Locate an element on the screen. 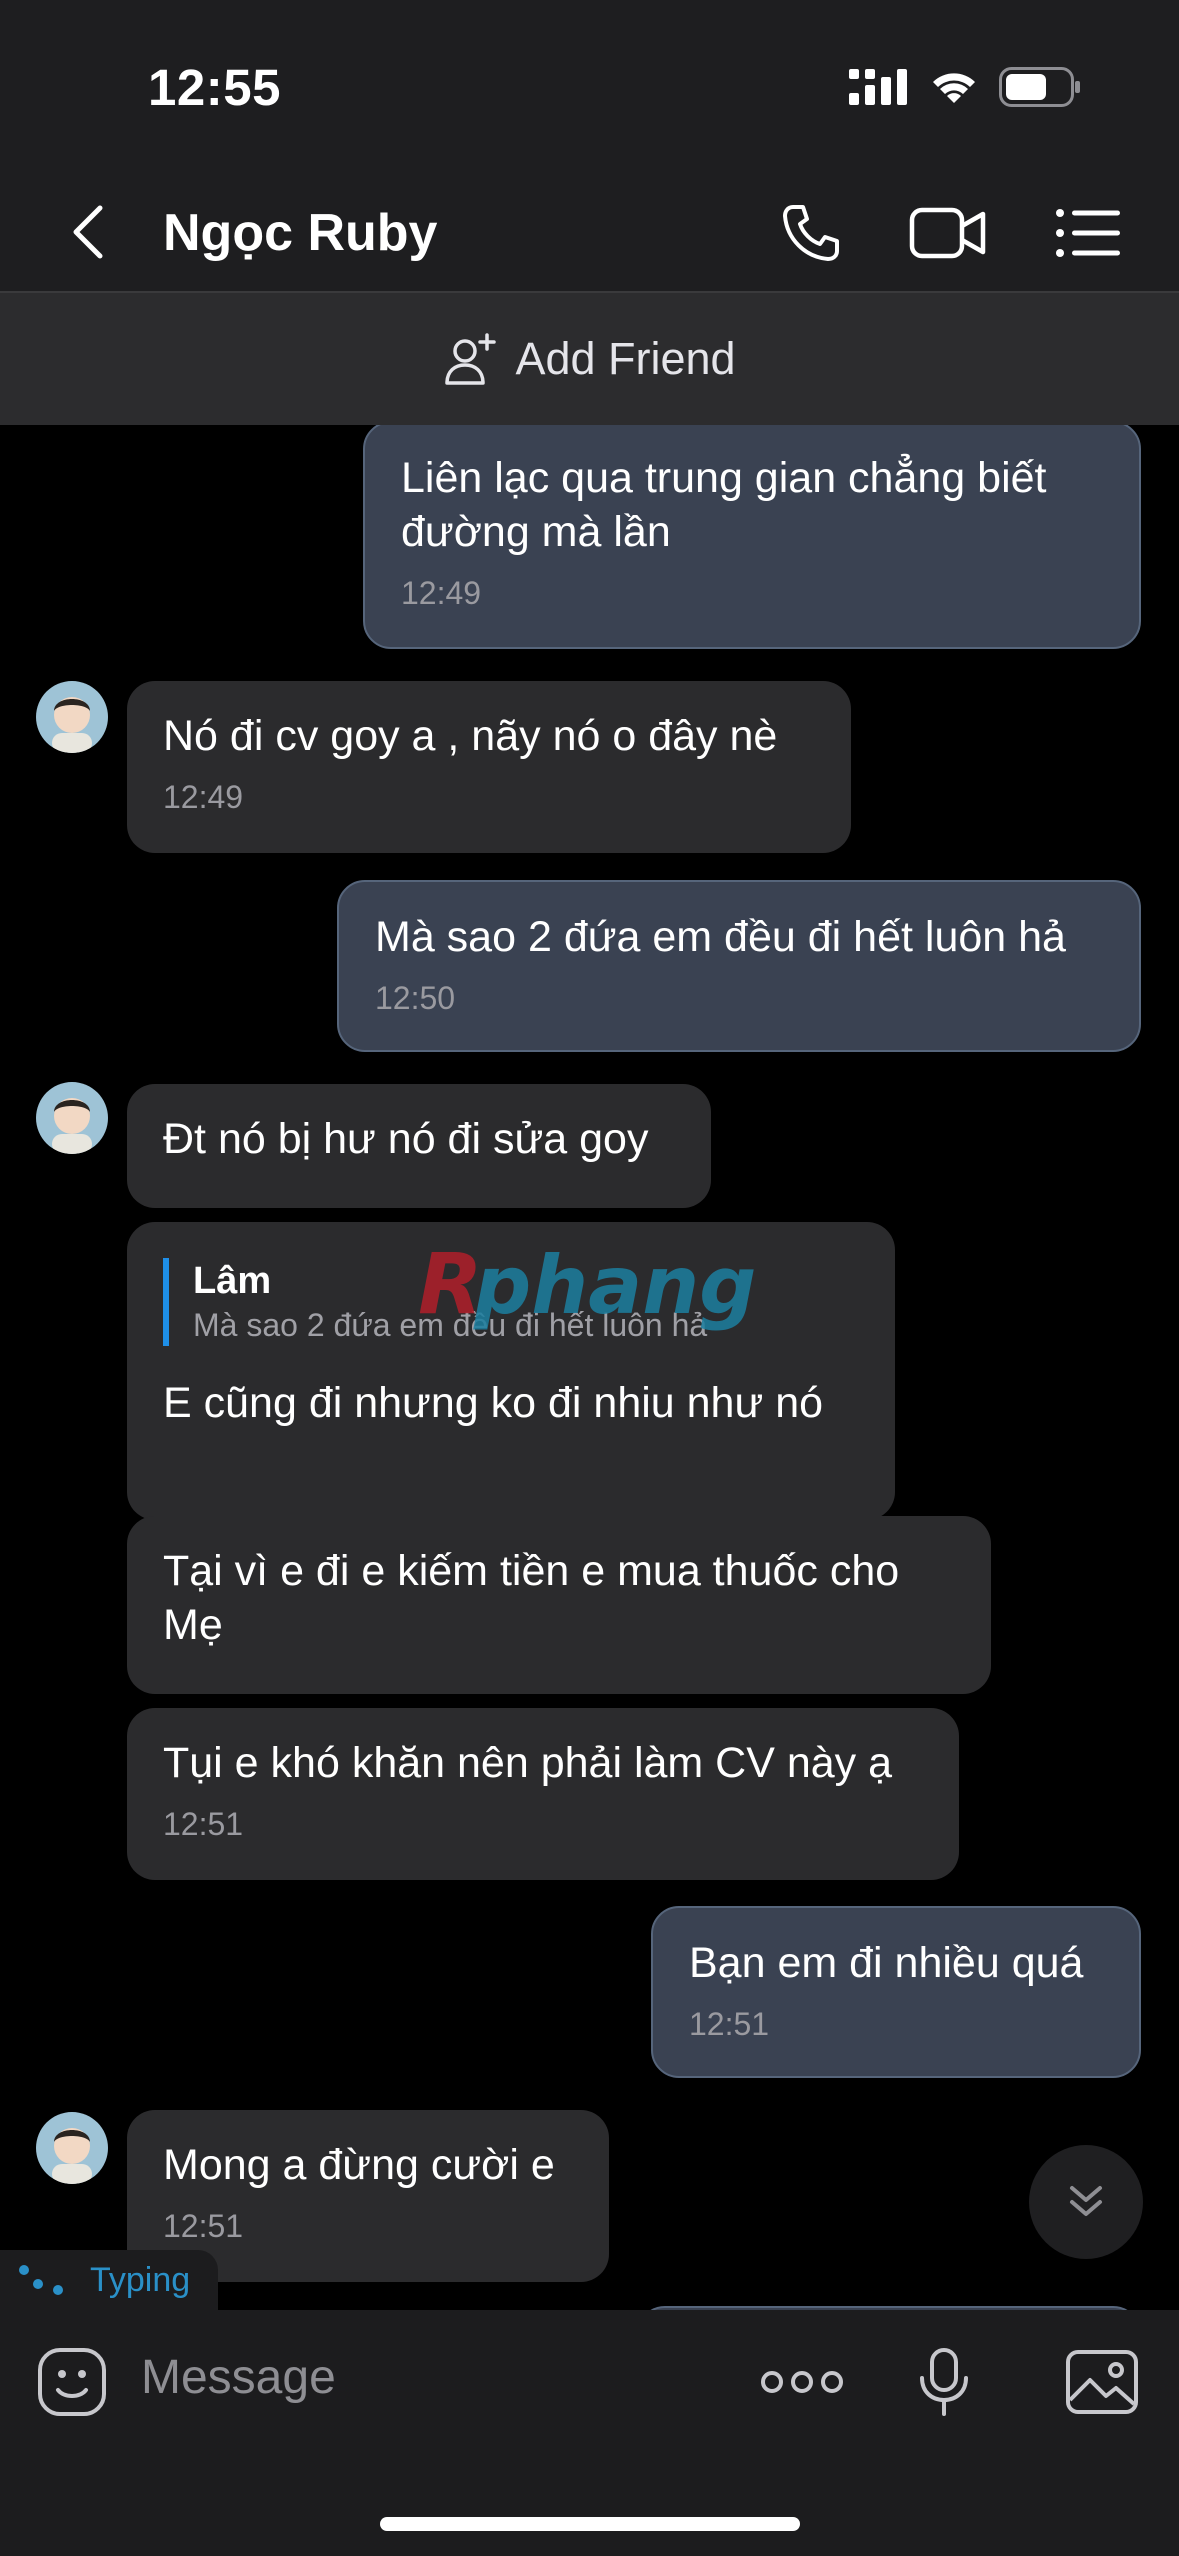 Image resolution: width=1179 pixels, height=2556 pixels. sticker-smile-icon is located at coordinates (72, 2382).